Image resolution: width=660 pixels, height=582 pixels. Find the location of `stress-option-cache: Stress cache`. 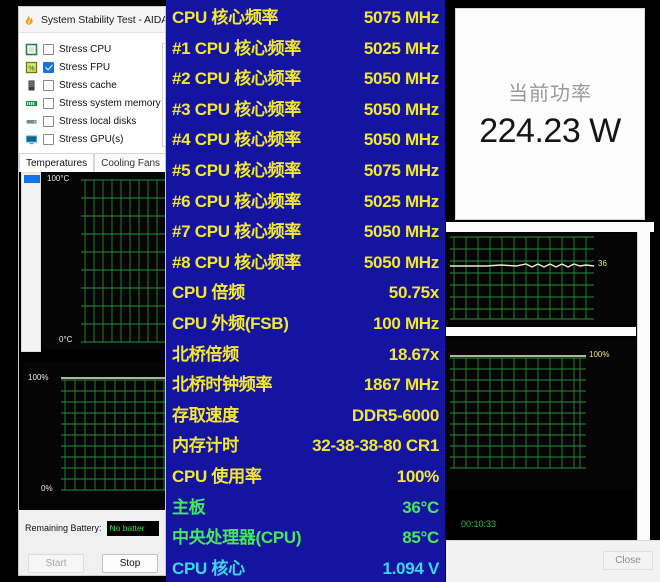

stress-option-cache: Stress cache is located at coordinates (95, 85).